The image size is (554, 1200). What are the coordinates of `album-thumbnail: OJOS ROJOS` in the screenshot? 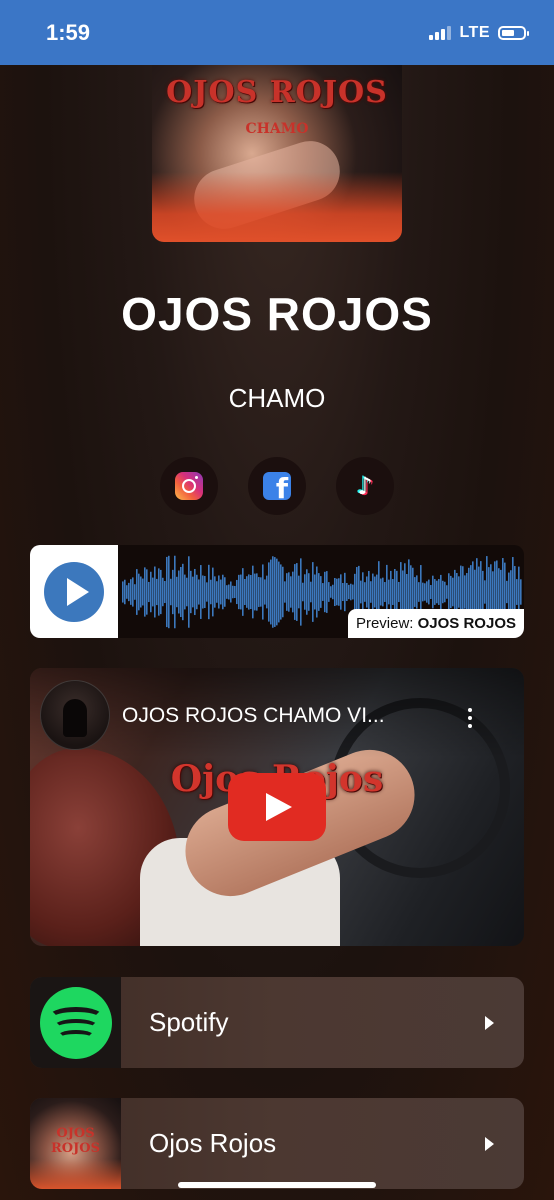 It's located at (75, 1143).